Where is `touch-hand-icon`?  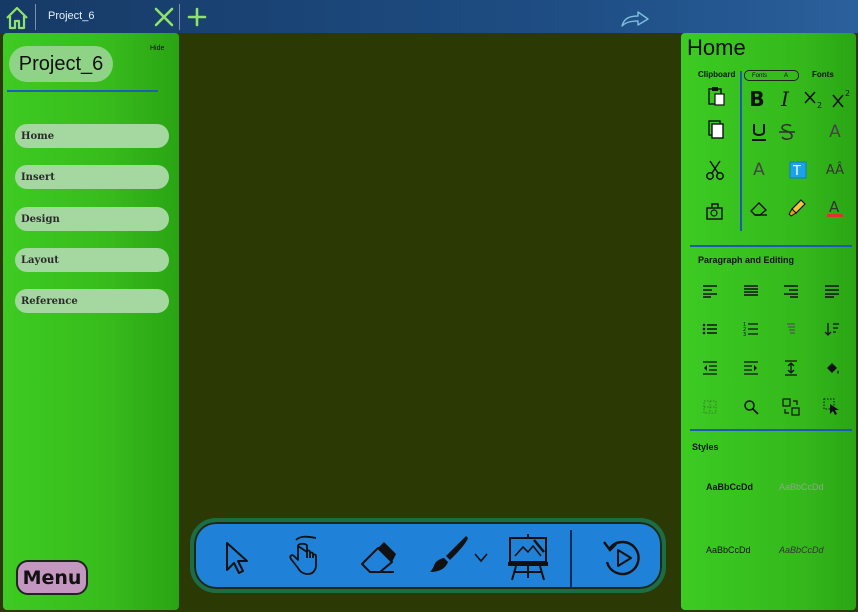
touch-hand-icon is located at coordinates (304, 558).